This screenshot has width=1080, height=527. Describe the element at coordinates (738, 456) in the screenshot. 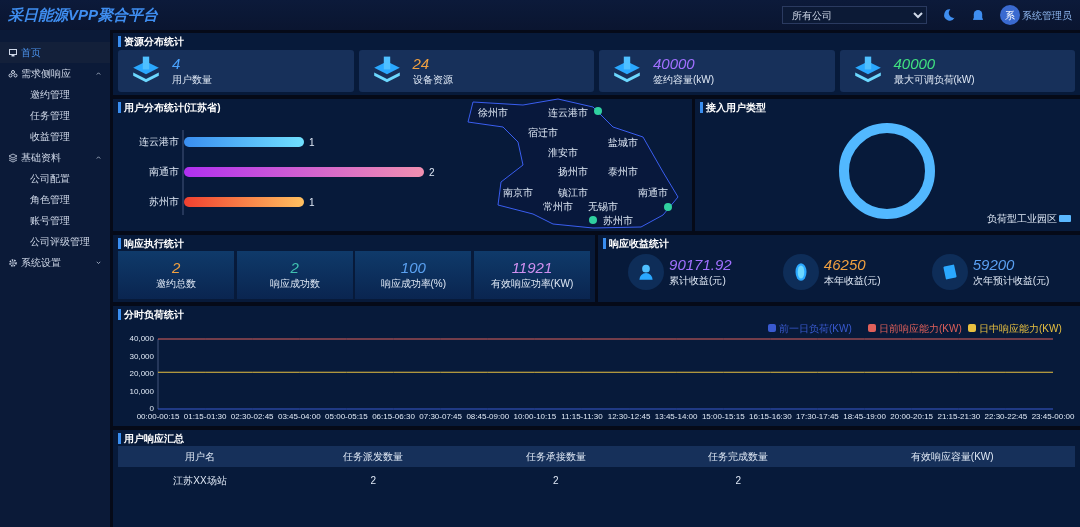

I see `column-header: 任务完成数量` at that location.